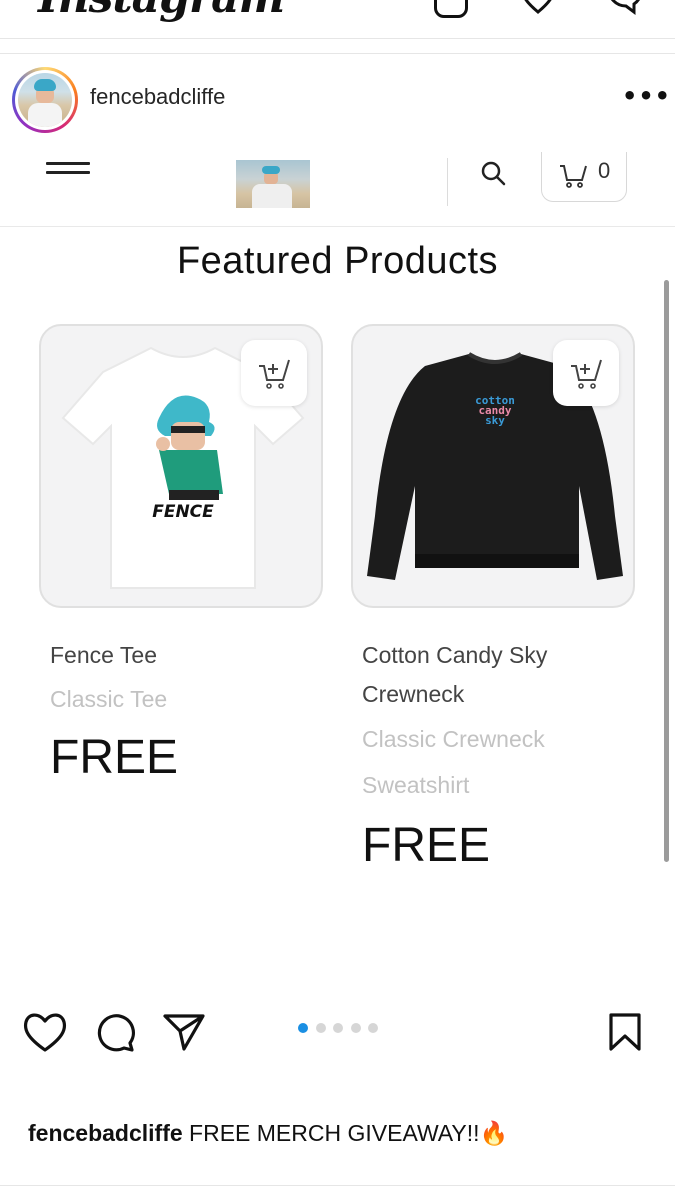 The width and height of the screenshot is (675, 1200). What do you see at coordinates (573, 176) in the screenshot?
I see `cart-icon` at bounding box center [573, 176].